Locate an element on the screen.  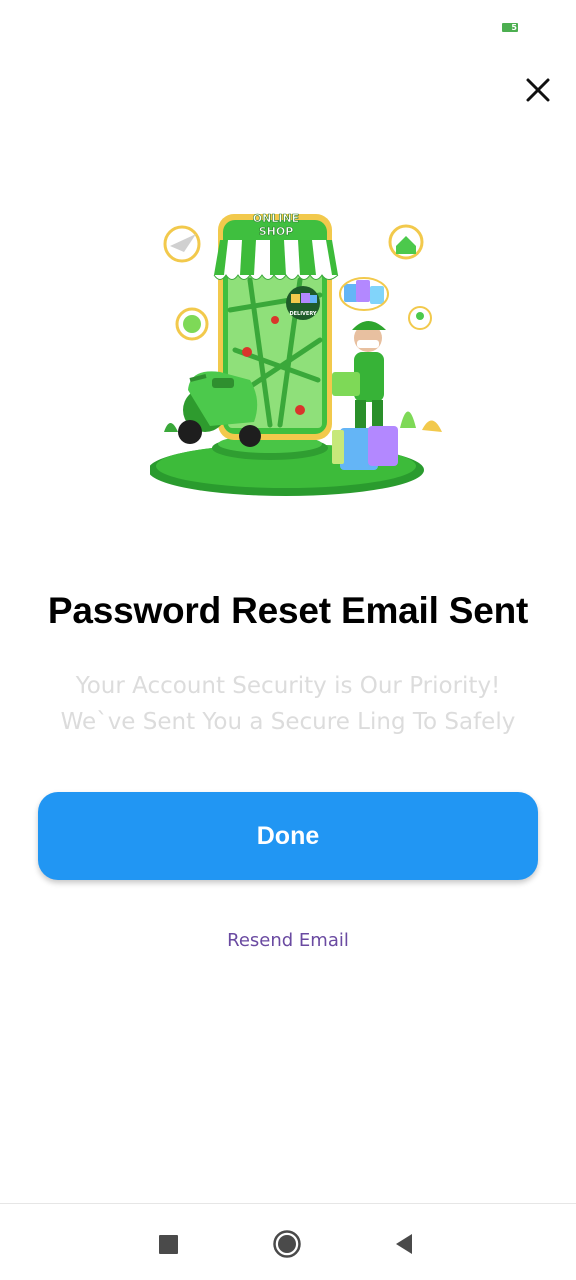
back-button is located at coordinates (404, 1244).